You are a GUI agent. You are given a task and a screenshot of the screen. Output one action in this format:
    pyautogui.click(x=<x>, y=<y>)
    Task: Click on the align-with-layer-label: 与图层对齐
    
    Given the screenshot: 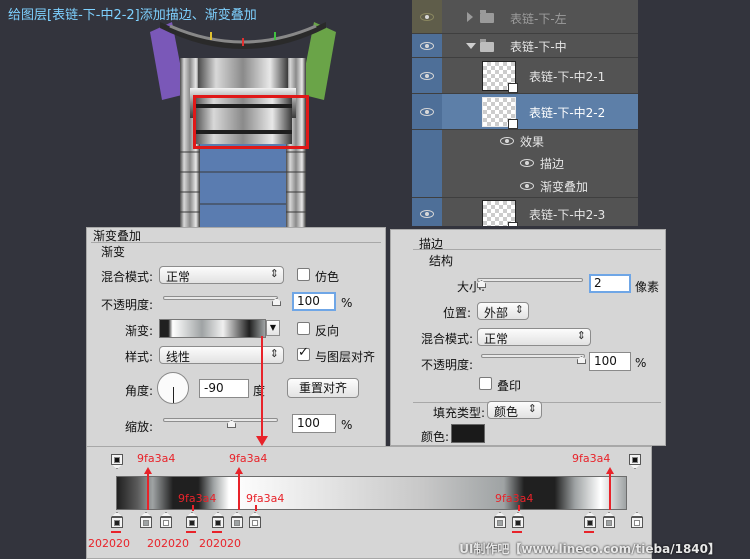 What is the action you would take?
    pyautogui.click(x=345, y=357)
    